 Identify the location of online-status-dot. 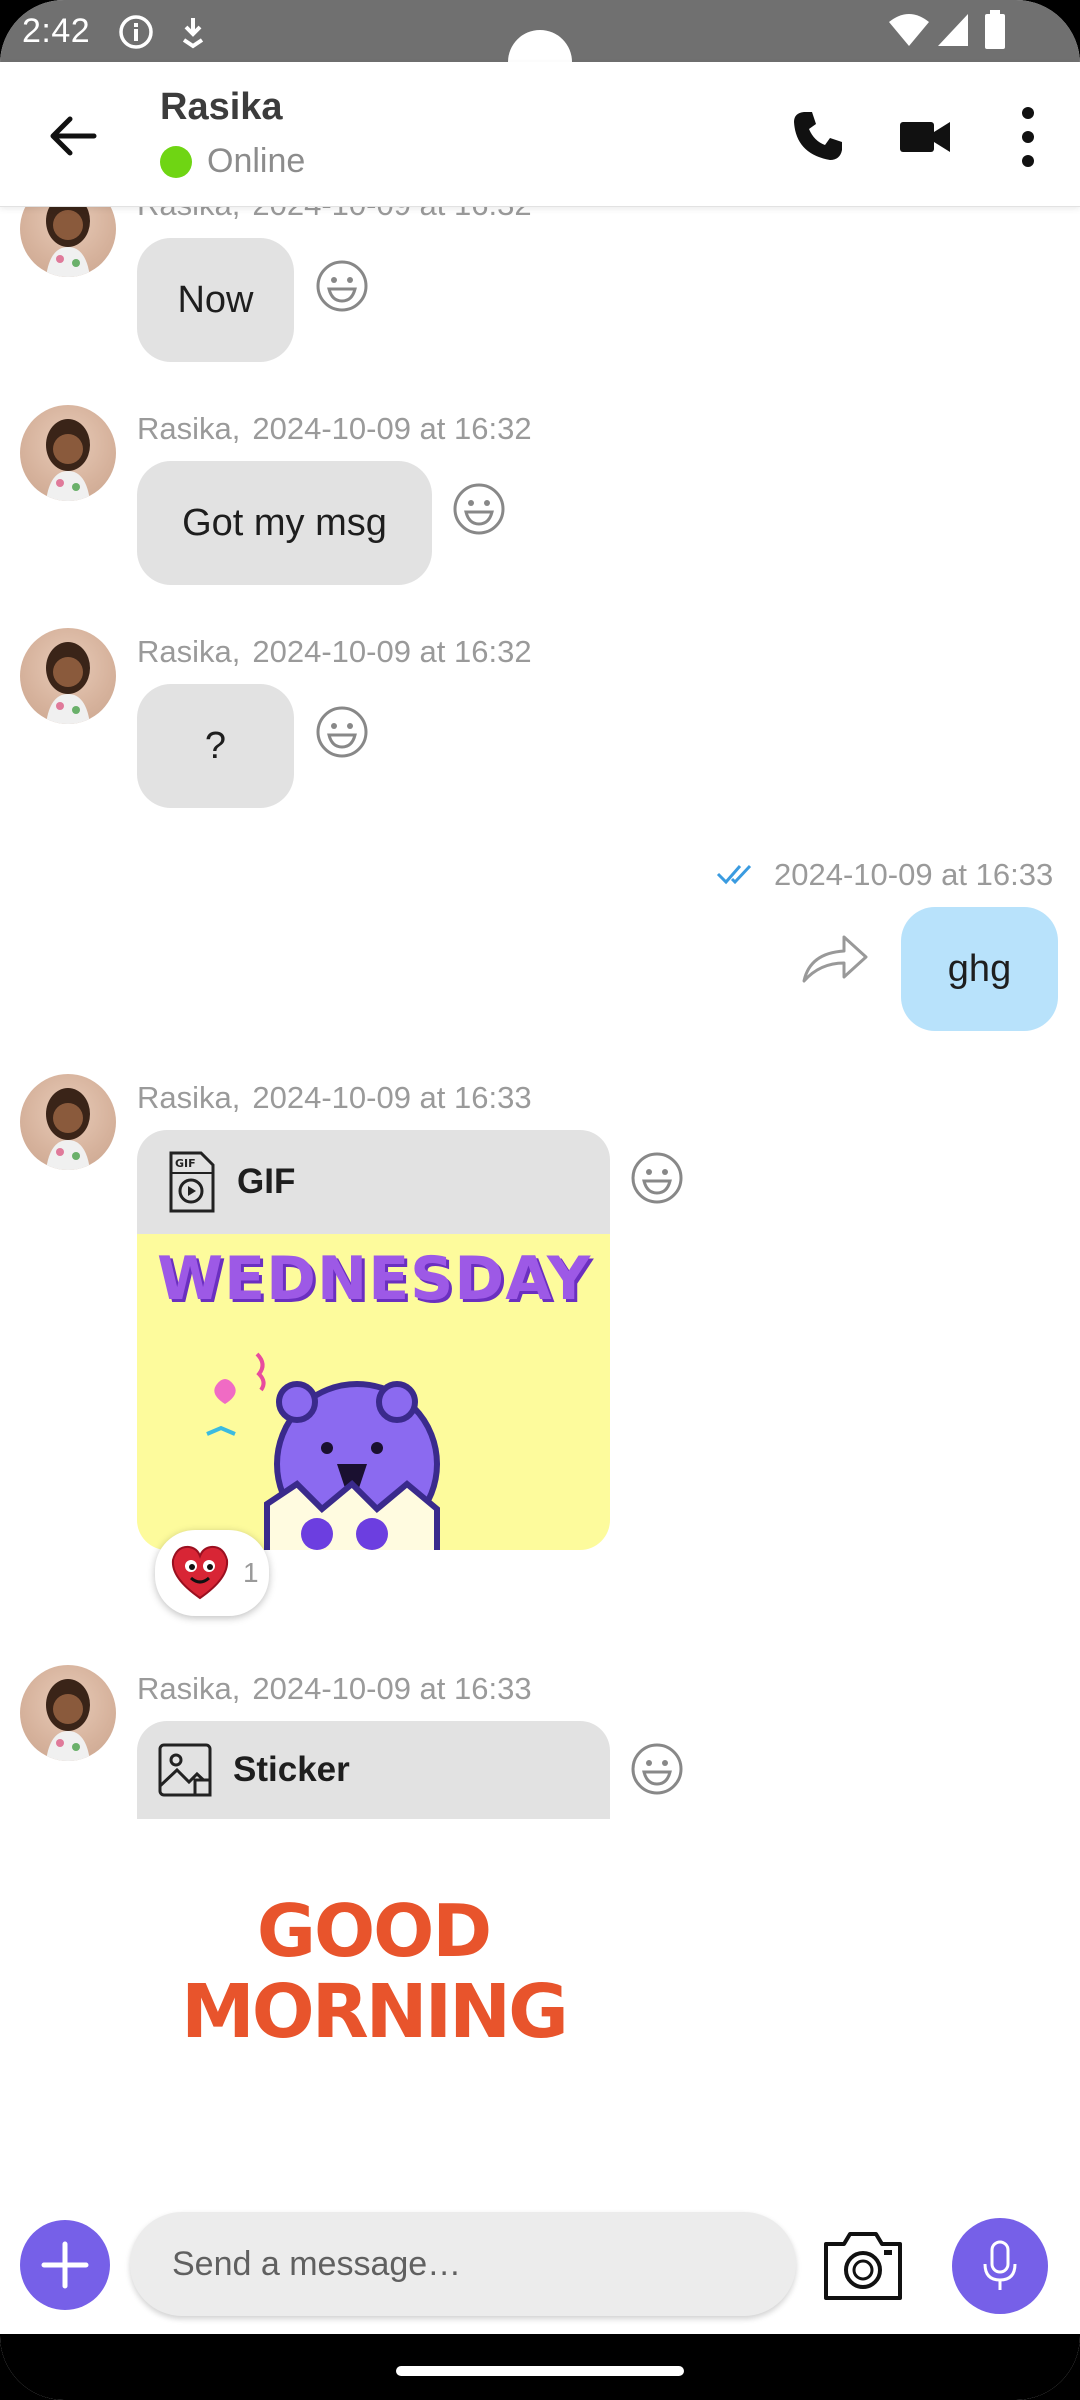
(176, 162).